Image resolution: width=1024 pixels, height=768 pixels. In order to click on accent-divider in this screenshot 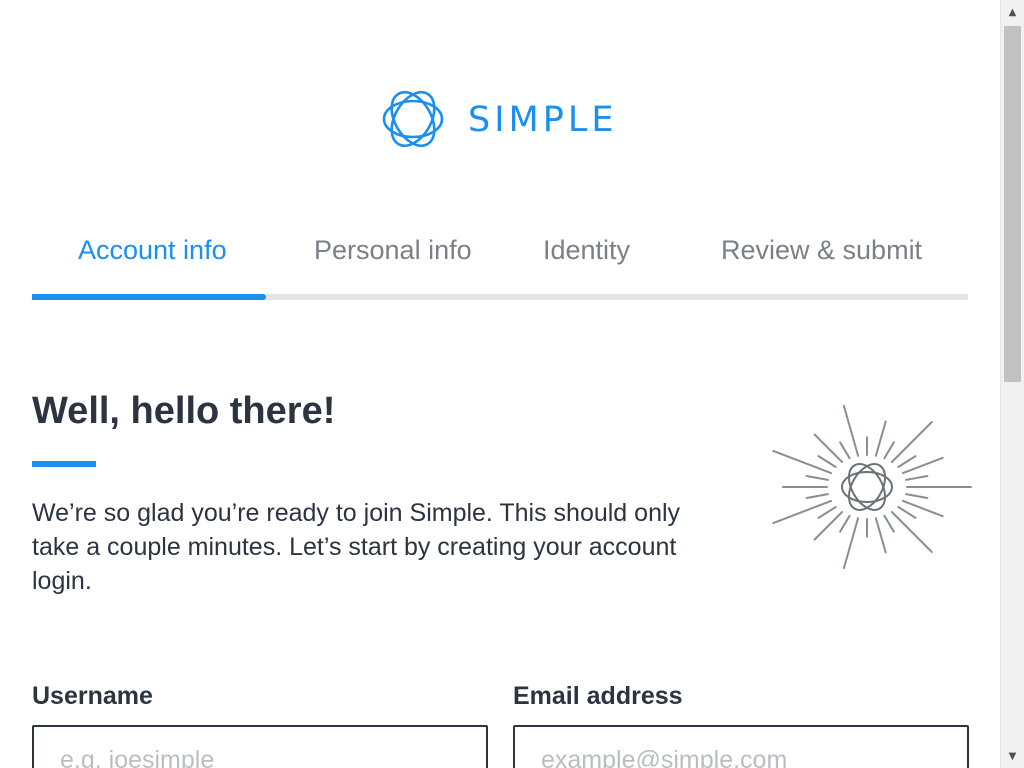, I will do `click(64, 464)`.